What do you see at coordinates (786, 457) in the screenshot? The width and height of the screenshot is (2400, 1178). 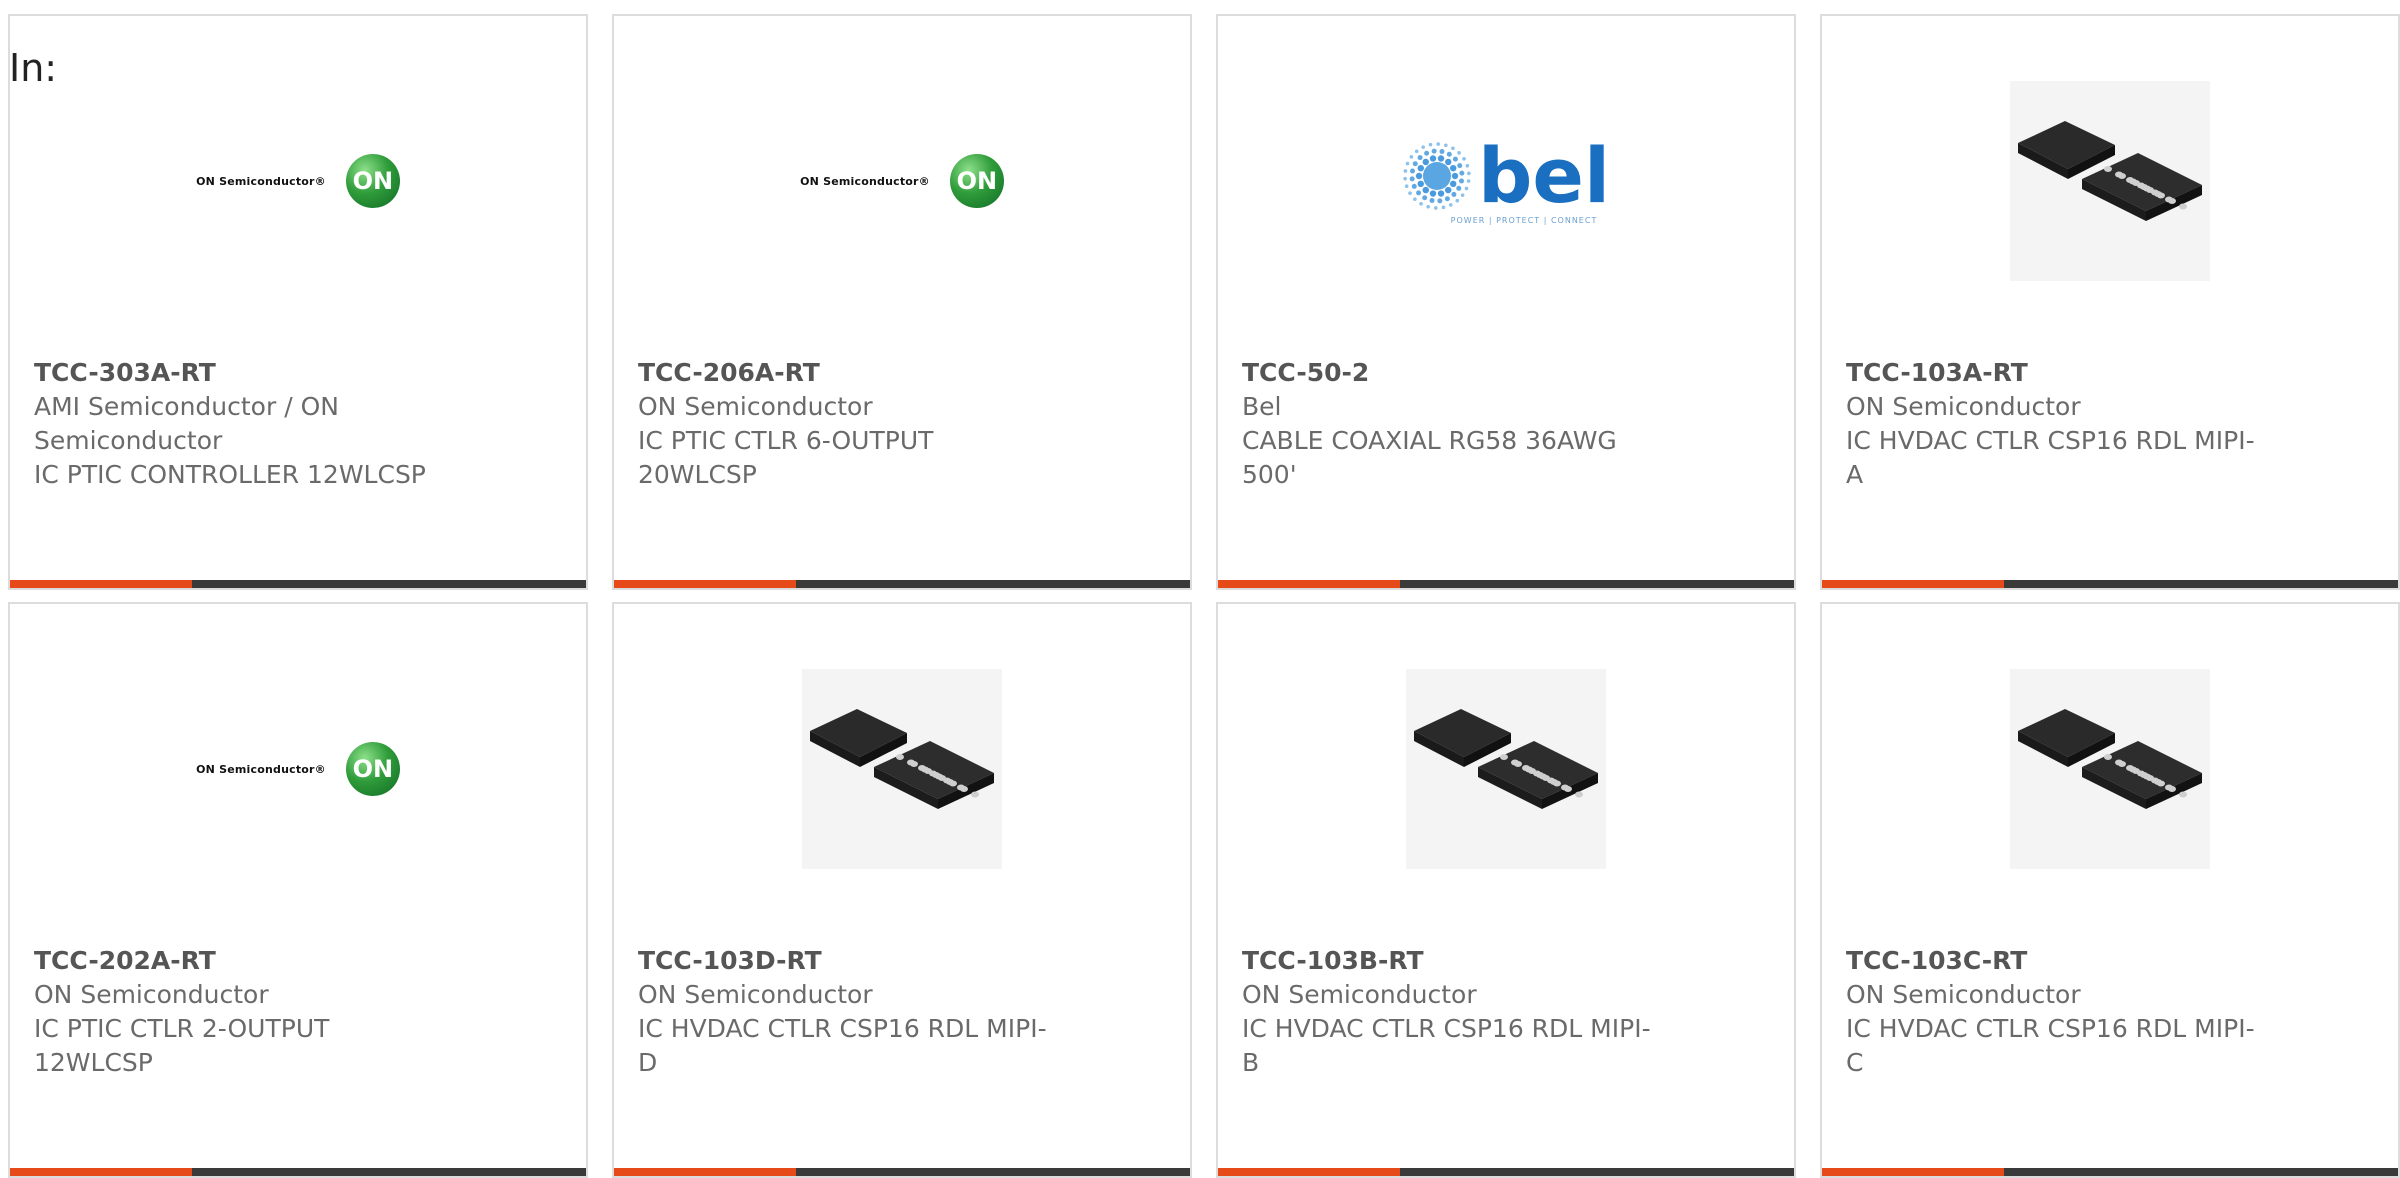 I see `description: IC PTIC CTLR 6-OUTPUT 20WLCSP` at bounding box center [786, 457].